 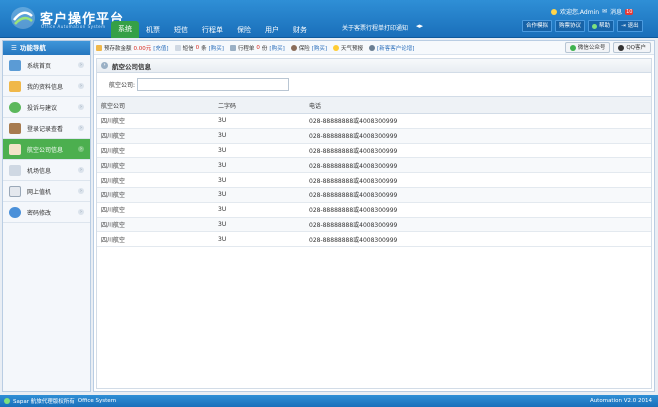 What do you see at coordinates (244, 30) in the screenshot?
I see `tab-insurance: 保险` at bounding box center [244, 30].